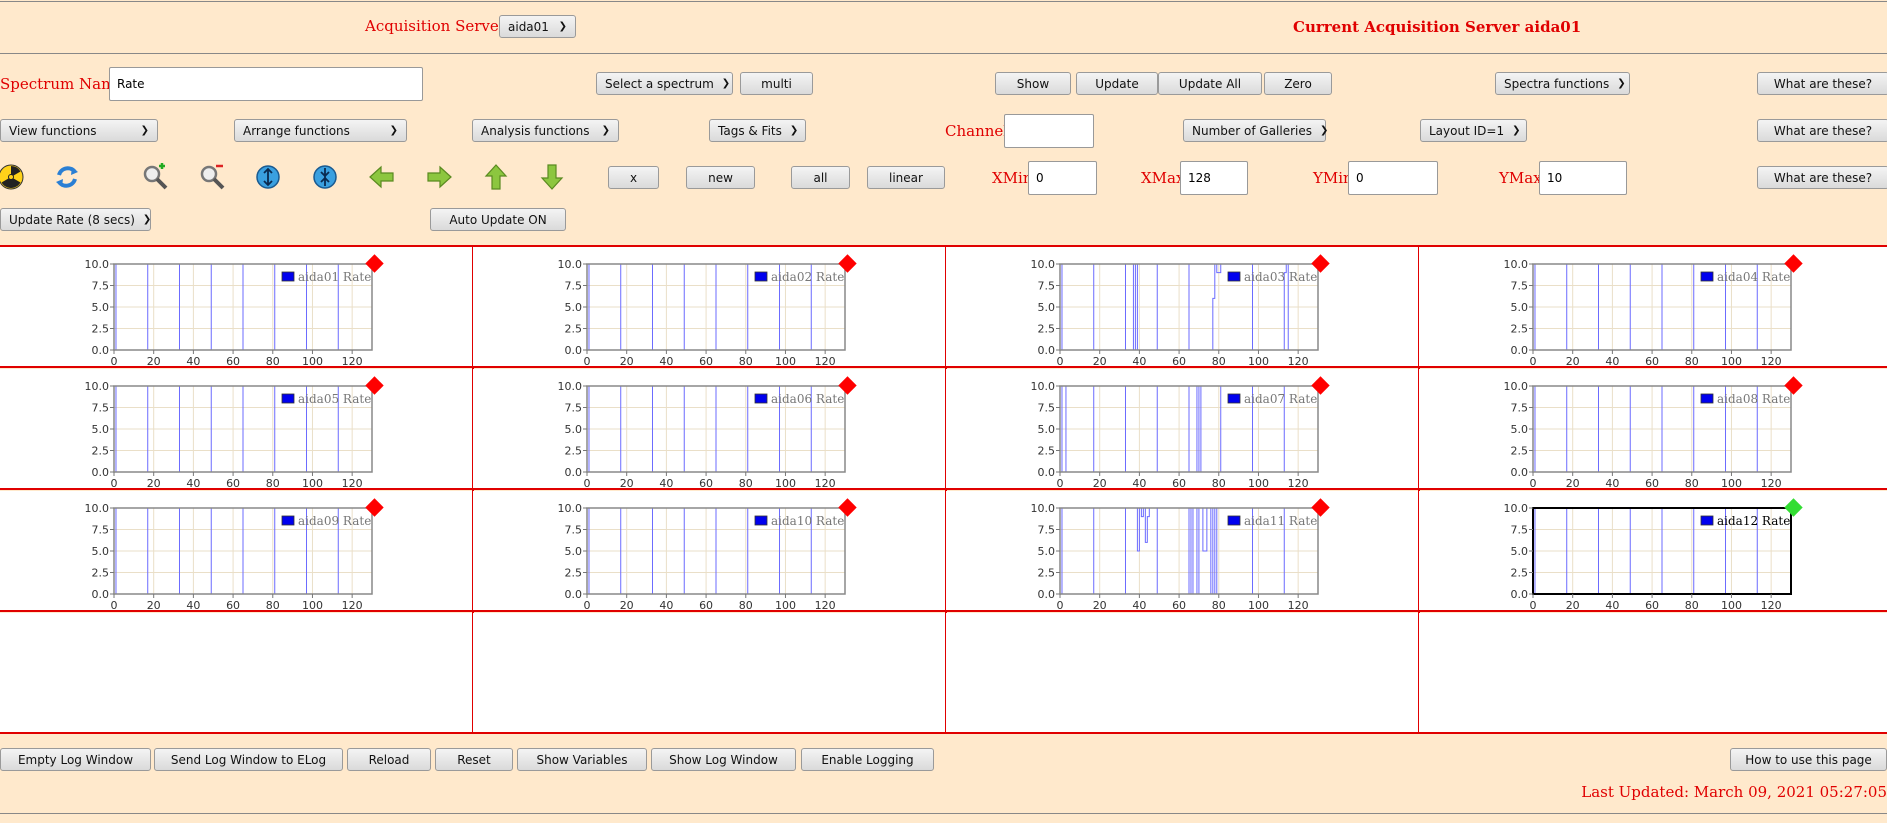  I want to click on update-button: Update, so click(1117, 83).